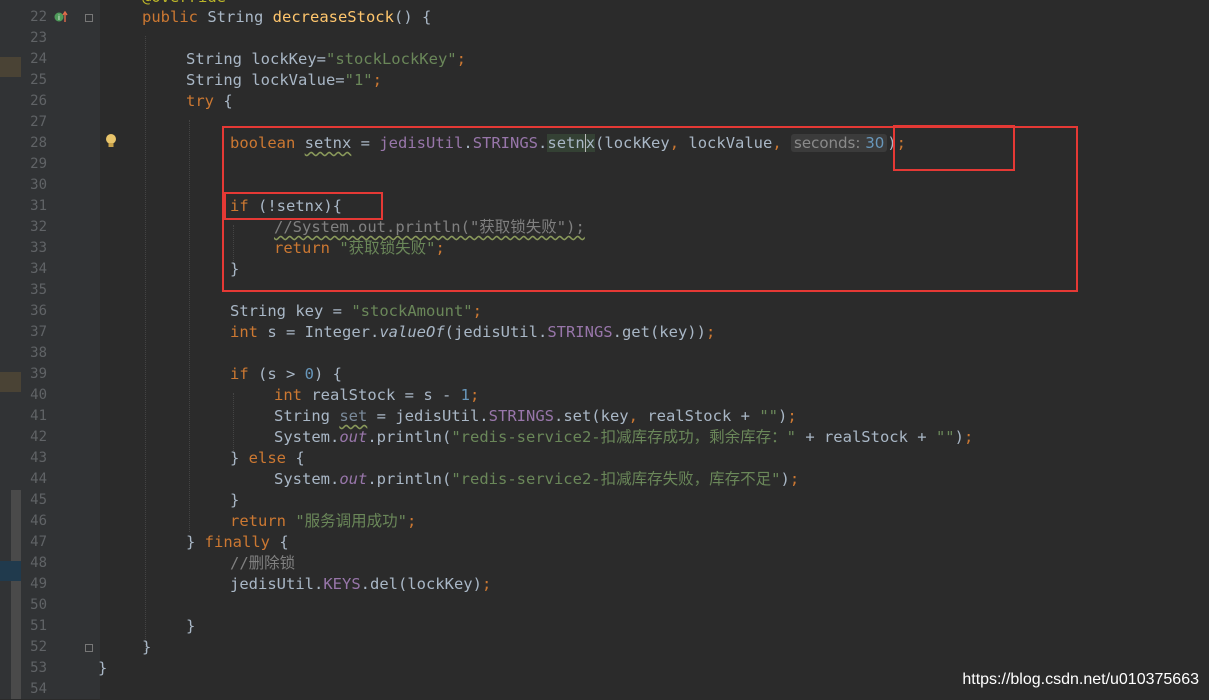 The height and width of the screenshot is (700, 1209). What do you see at coordinates (303, 206) in the screenshot?
I see `annotation-box-if` at bounding box center [303, 206].